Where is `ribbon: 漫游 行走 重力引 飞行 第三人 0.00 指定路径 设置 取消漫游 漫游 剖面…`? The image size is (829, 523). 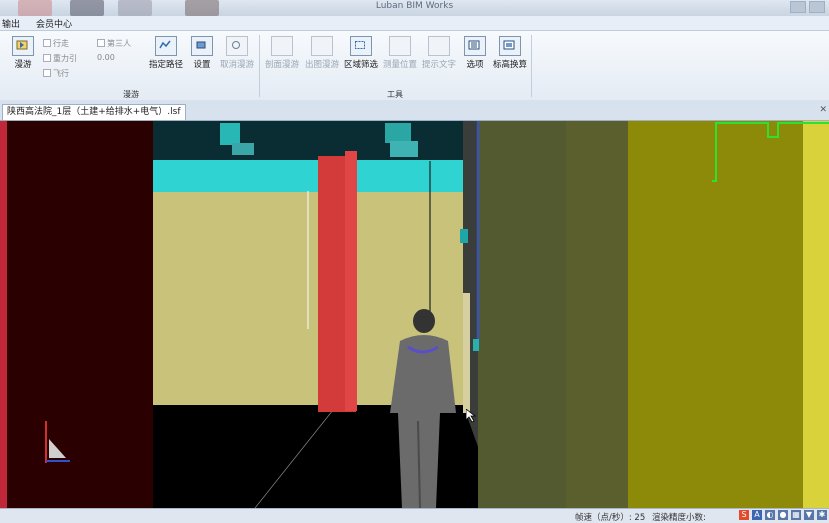
ribbon: 漫游 行走 重力引 飞行 第三人 0.00 指定路径 设置 取消漫游 漫游 剖面… is located at coordinates (414, 66).